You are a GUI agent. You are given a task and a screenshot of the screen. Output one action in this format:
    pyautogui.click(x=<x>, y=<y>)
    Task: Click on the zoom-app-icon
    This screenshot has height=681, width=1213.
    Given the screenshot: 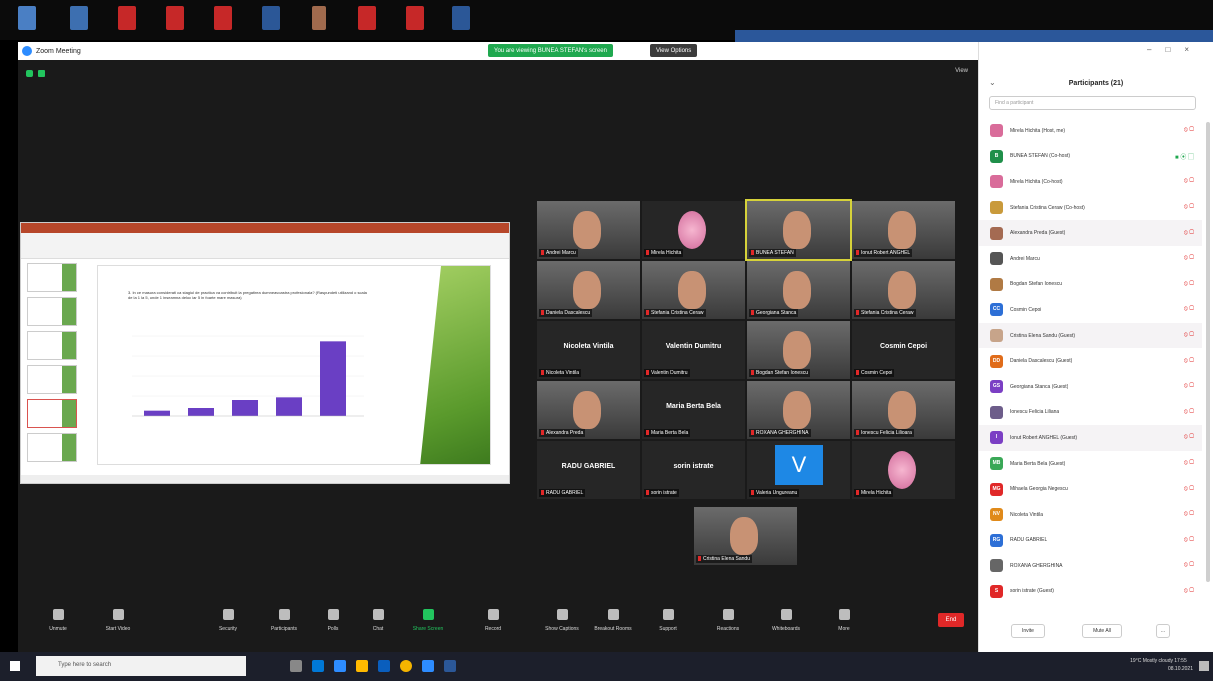 What is the action you would take?
    pyautogui.click(x=27, y=51)
    